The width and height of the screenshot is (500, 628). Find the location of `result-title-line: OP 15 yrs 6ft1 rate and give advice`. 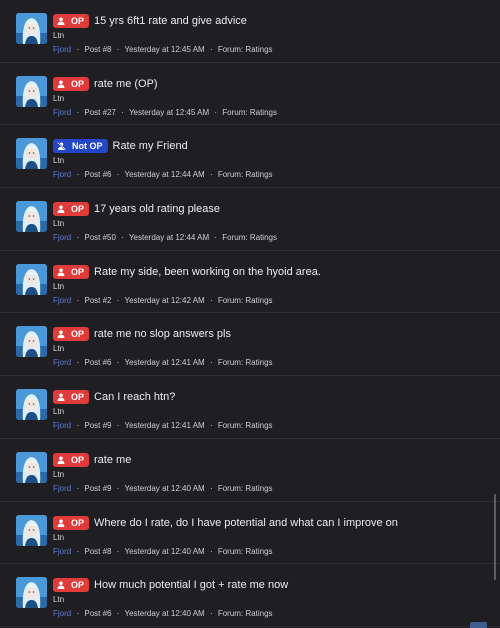

result-title-line: OP 15 yrs 6ft1 rate and give advice is located at coordinates (150, 21).